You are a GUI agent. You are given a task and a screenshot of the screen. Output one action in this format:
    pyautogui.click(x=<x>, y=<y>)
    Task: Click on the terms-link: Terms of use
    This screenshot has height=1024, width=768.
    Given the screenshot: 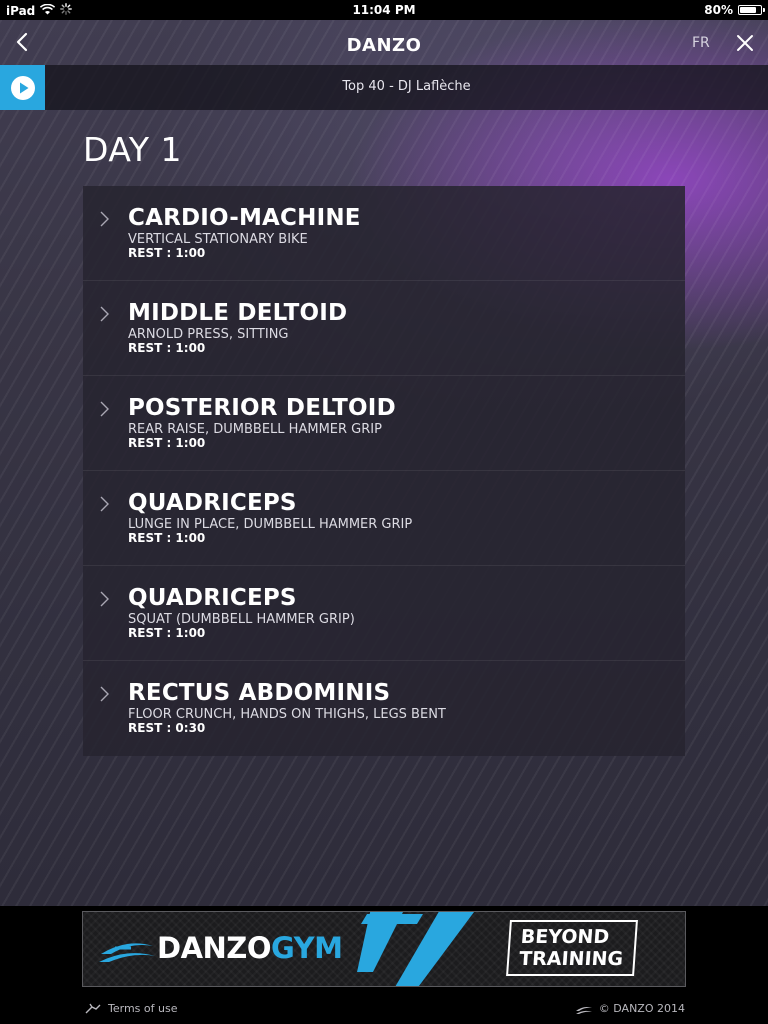 What is the action you would take?
    pyautogui.click(x=130, y=1008)
    